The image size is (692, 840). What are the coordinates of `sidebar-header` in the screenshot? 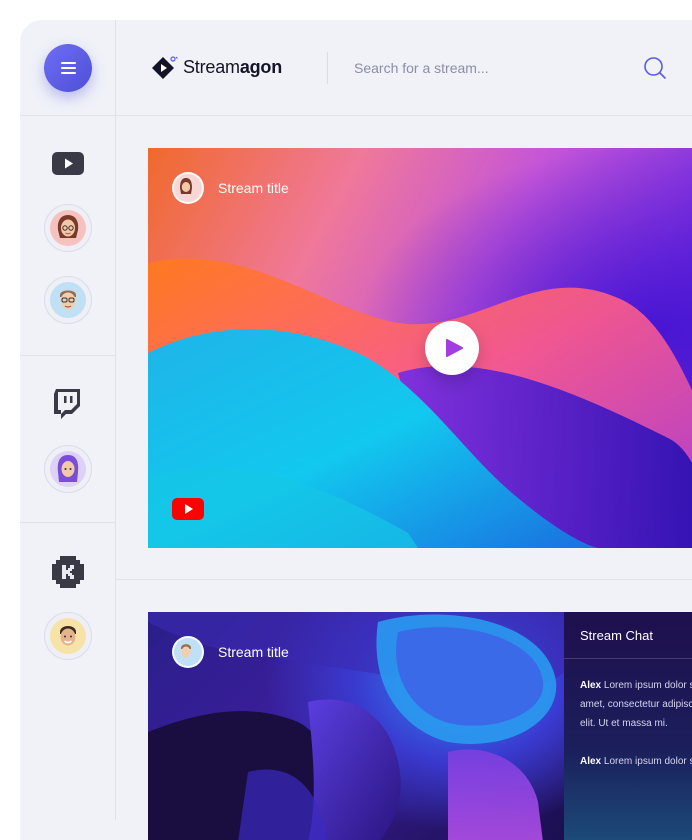 It's located at (67, 68).